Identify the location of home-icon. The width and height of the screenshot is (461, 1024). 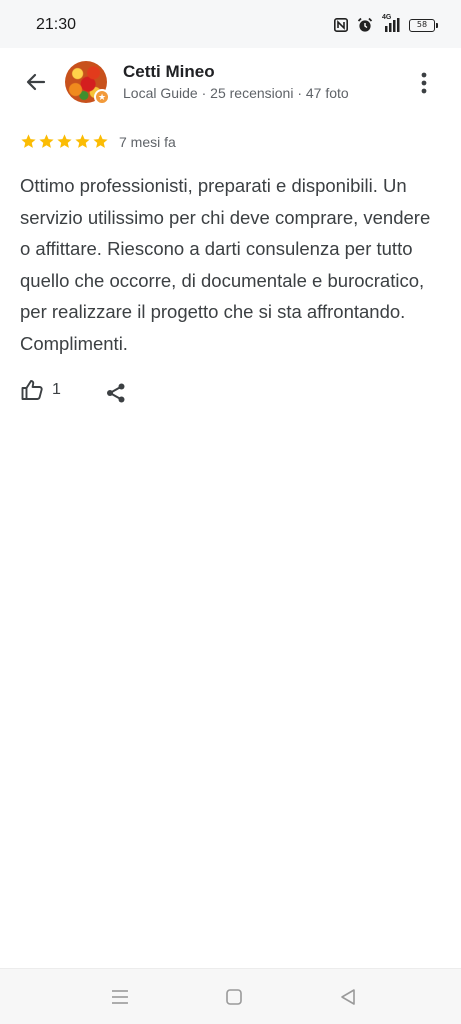
(234, 997).